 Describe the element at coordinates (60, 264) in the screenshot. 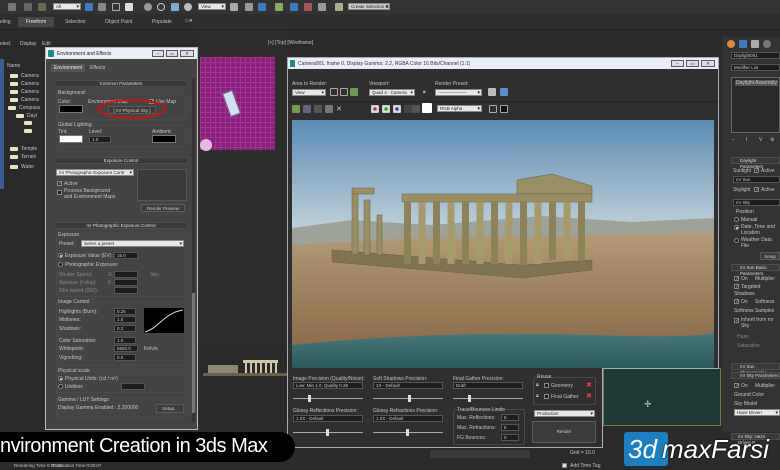

I see `photographic-exposure-radio` at that location.